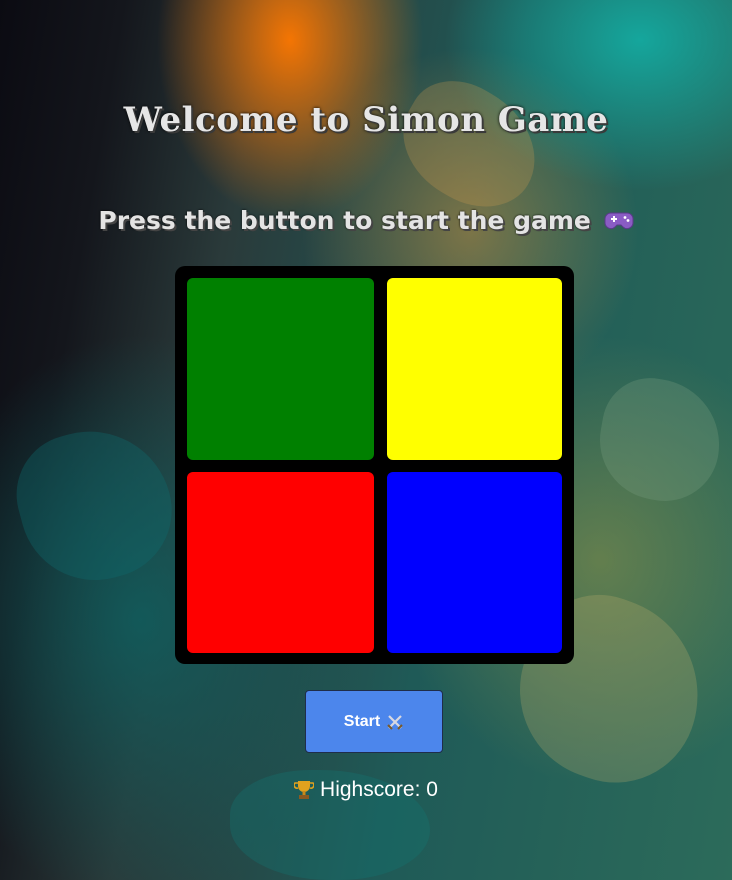 This screenshot has width=732, height=880. I want to click on page-title: Welcome to Simon Game, so click(366, 120).